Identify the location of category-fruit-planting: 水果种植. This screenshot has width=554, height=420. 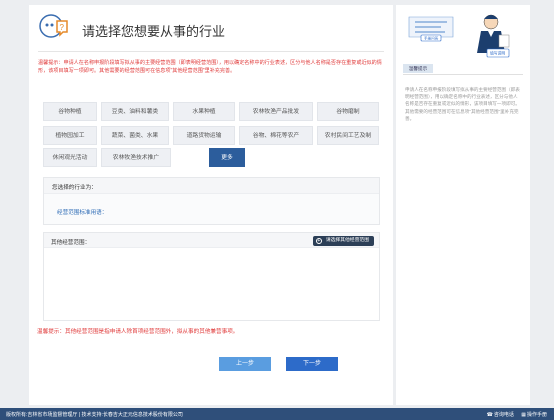
(204, 111).